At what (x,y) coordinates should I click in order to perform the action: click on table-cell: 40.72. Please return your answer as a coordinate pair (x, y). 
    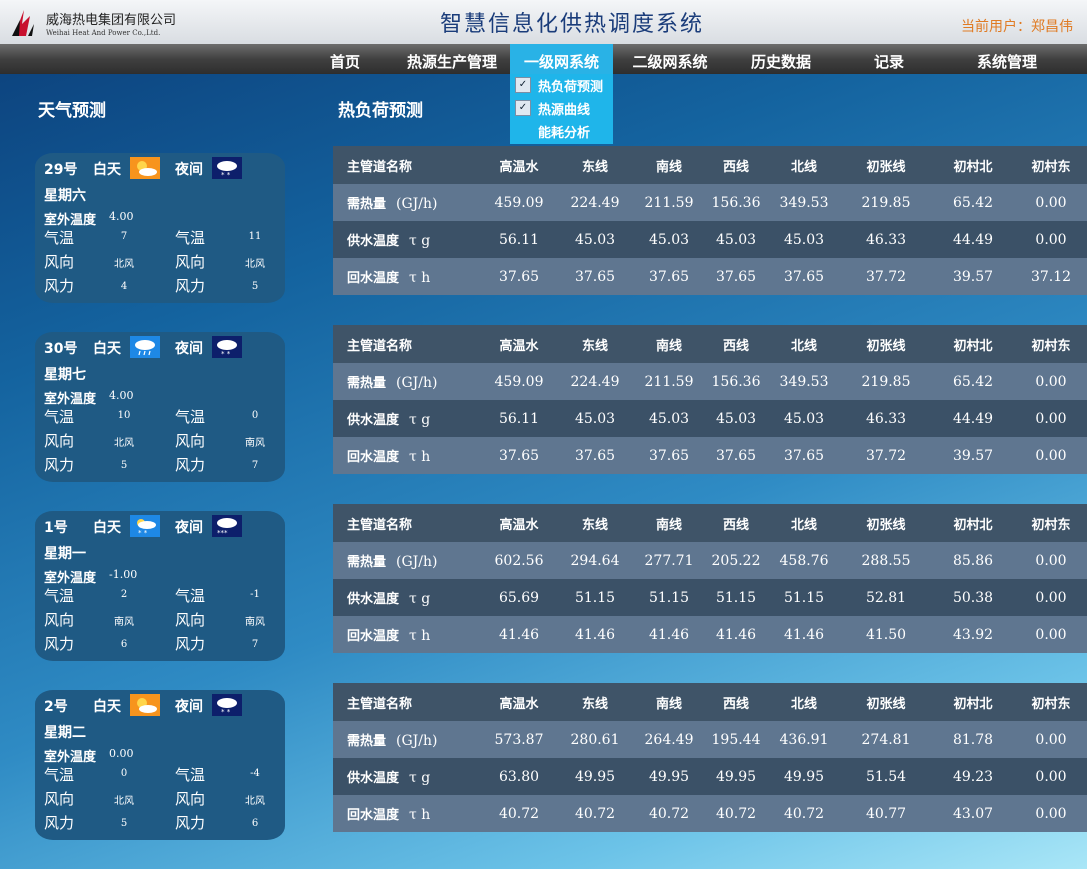
    Looking at the image, I should click on (669, 813).